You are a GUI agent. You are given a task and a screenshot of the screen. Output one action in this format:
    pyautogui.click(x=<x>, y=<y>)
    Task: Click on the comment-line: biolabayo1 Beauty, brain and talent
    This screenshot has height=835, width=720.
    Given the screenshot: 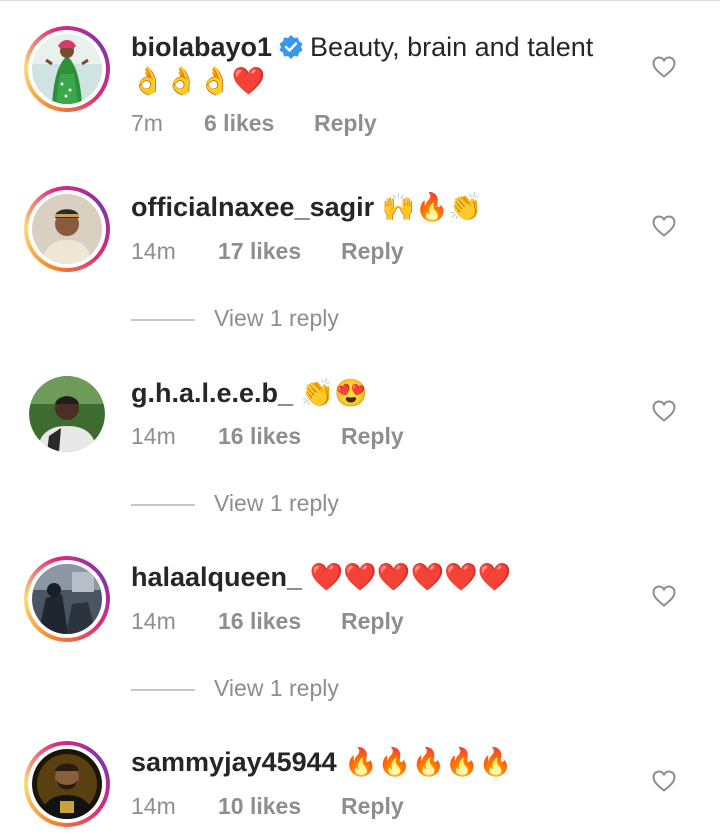 What is the action you would take?
    pyautogui.click(x=362, y=47)
    